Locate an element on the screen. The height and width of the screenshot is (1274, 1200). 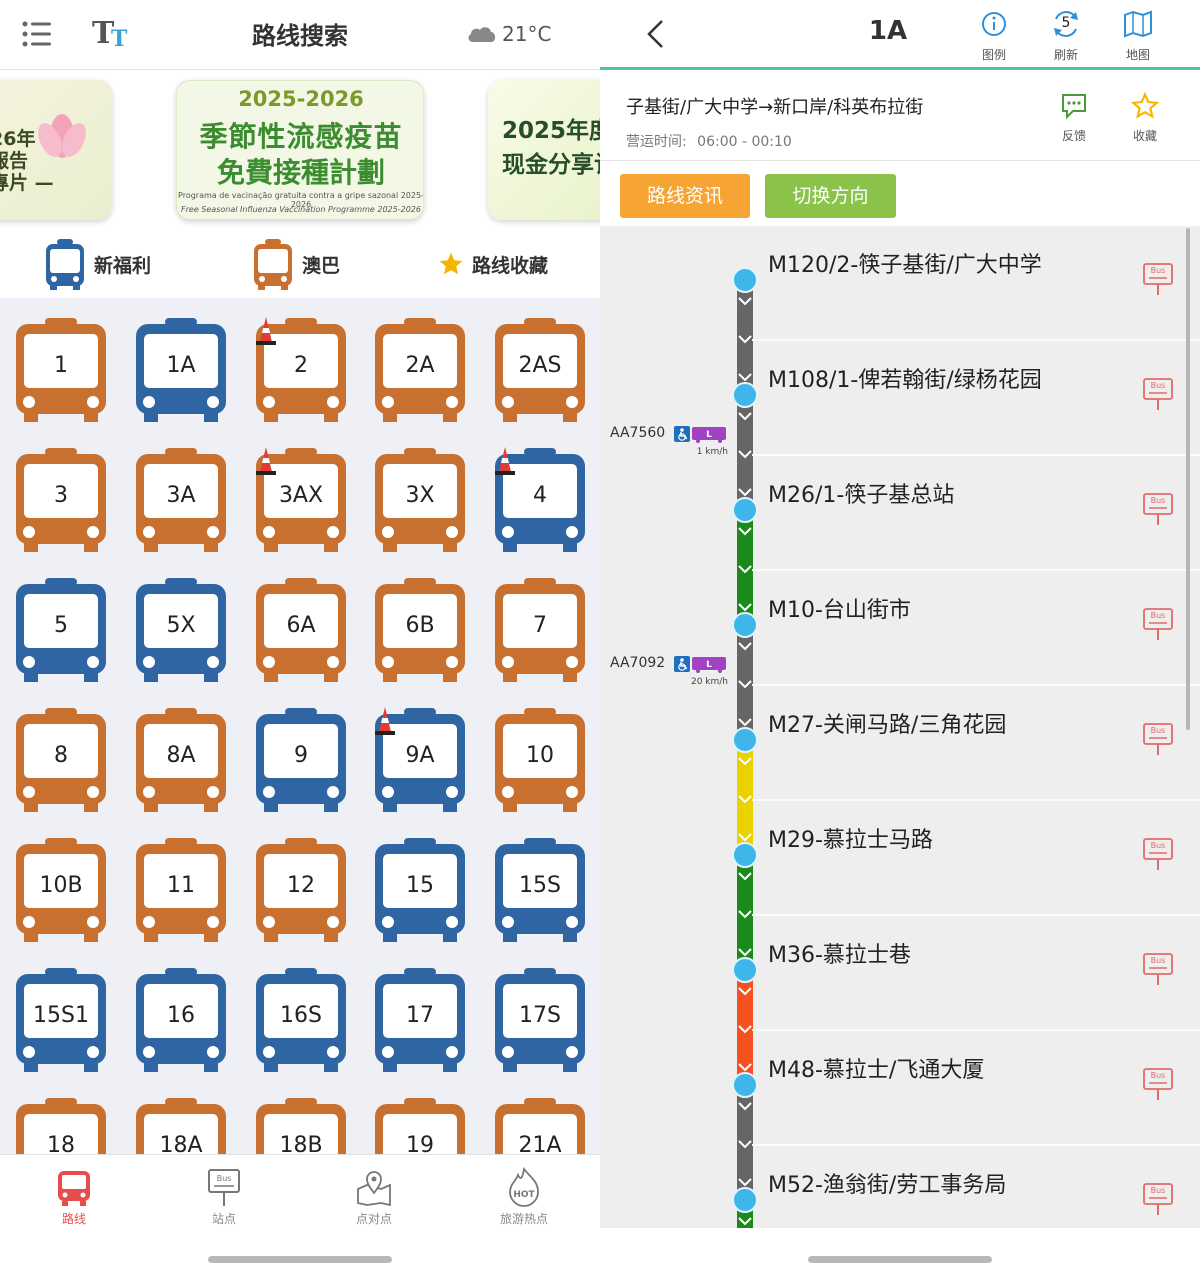
route-tile-16s: 16S is located at coordinates (301, 1021).